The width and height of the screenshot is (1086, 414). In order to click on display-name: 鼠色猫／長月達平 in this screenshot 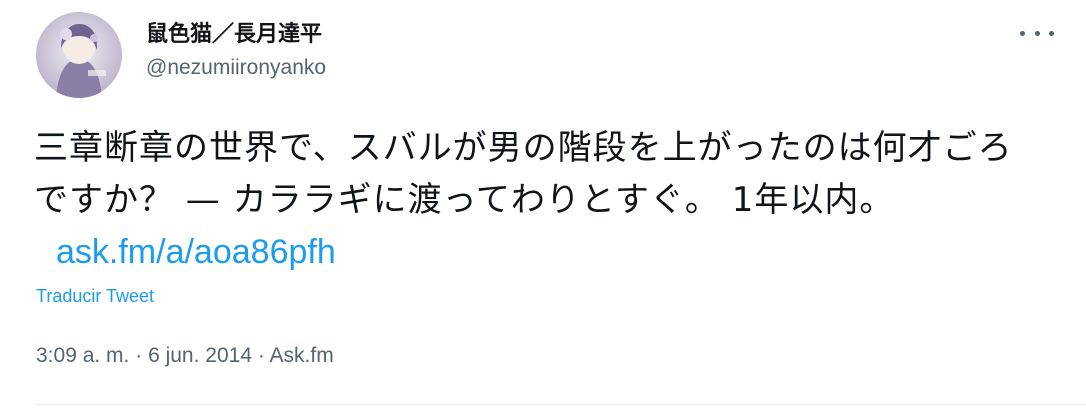, I will do `click(234, 32)`.